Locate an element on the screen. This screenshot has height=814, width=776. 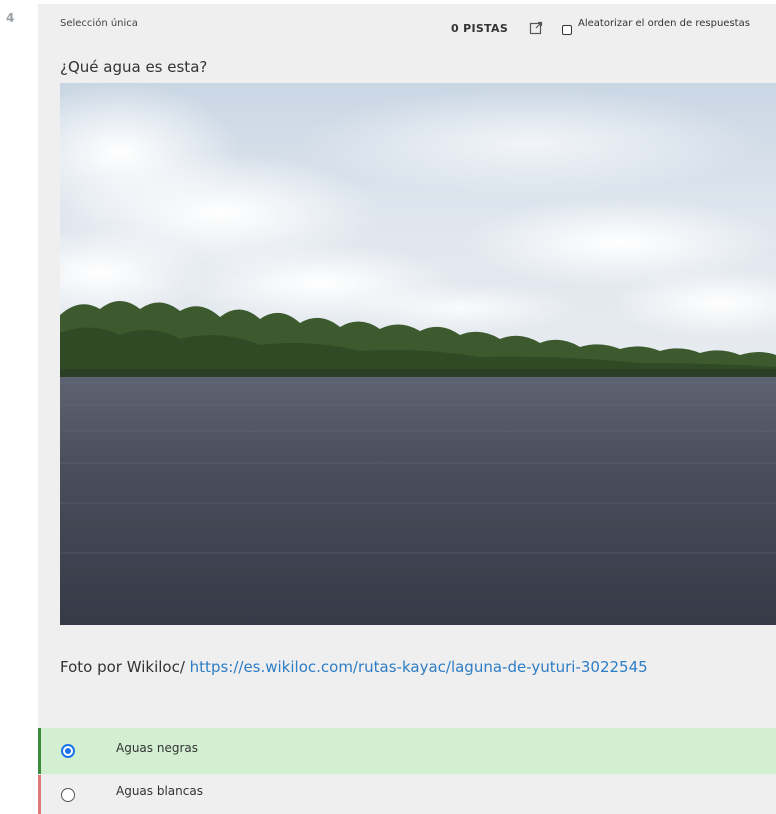
answer-option-correct: Aguas negras is located at coordinates (407, 751).